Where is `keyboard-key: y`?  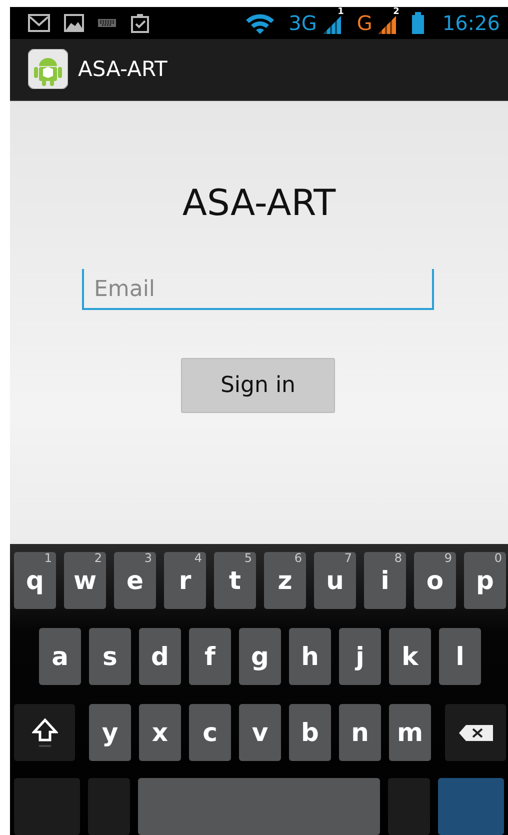 keyboard-key: y is located at coordinates (110, 732).